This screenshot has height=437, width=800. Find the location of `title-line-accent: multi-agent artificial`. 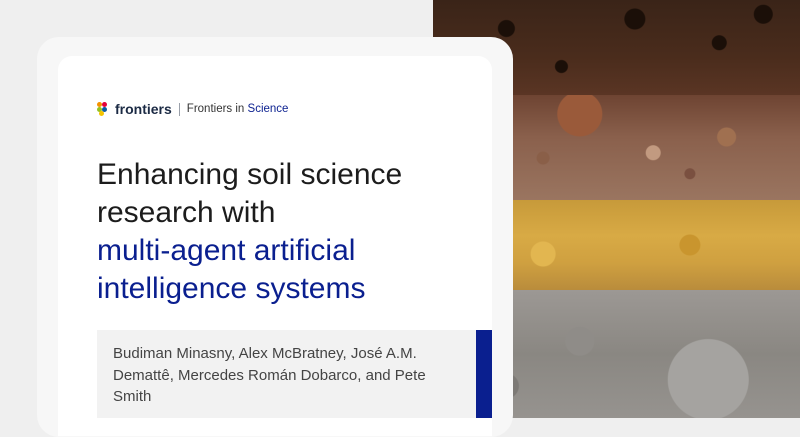

title-line-accent: multi-agent artificial is located at coordinates (226, 250).